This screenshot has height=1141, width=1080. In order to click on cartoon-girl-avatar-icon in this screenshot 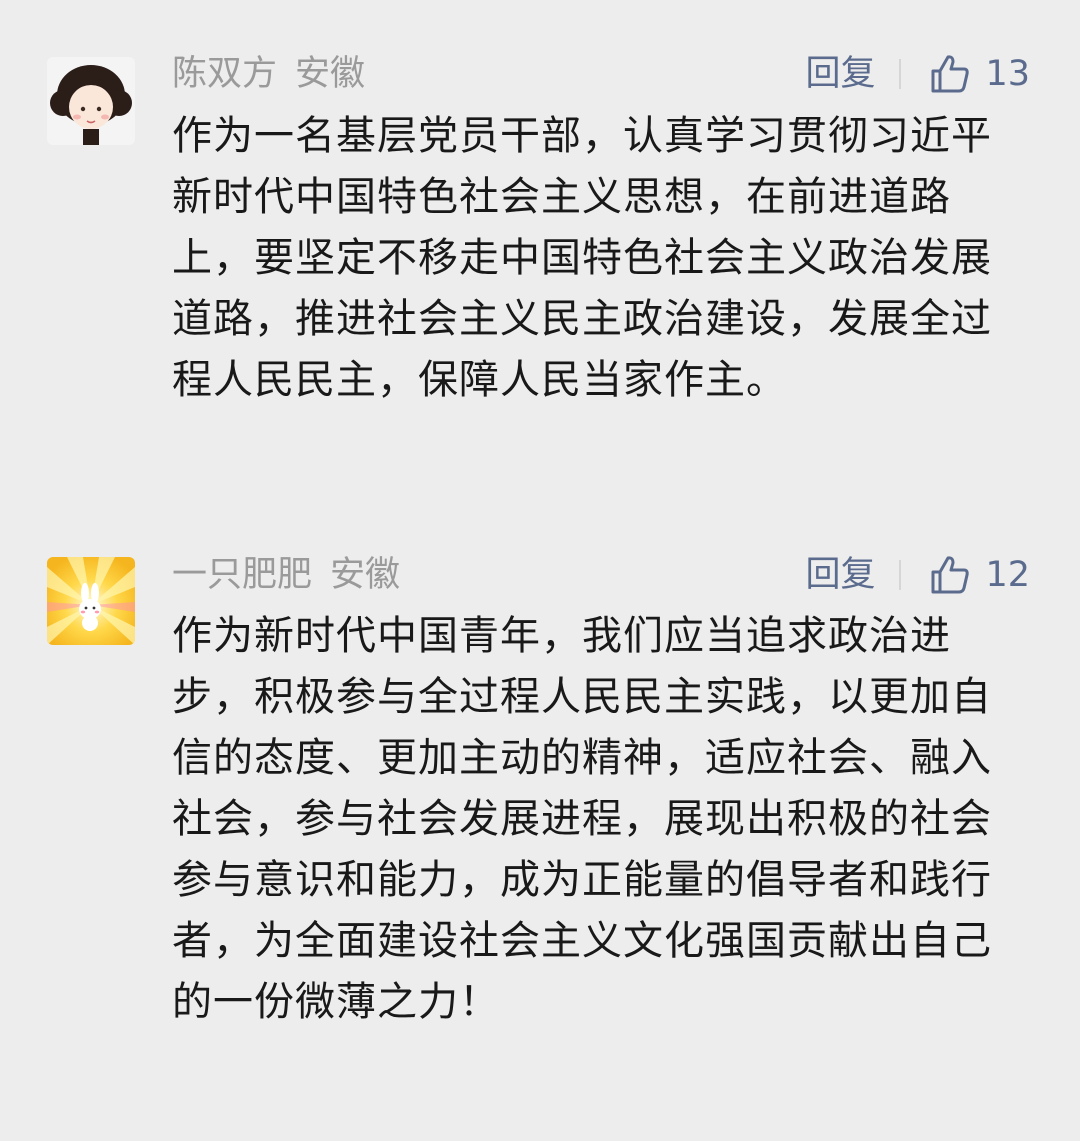, I will do `click(91, 101)`.